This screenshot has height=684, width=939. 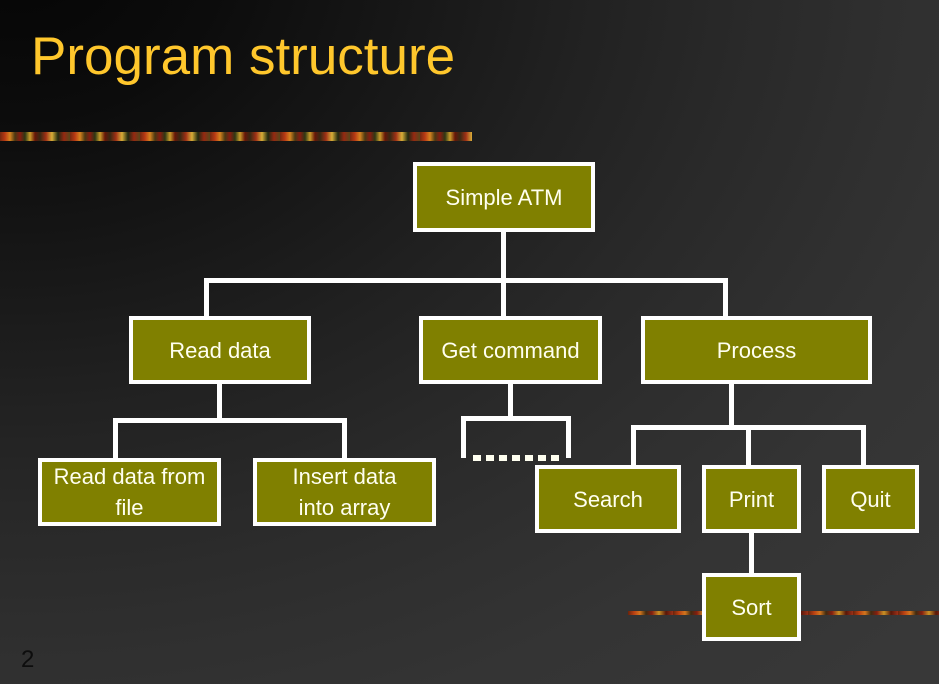 What do you see at coordinates (510, 350) in the screenshot?
I see `node-get-command: Get command` at bounding box center [510, 350].